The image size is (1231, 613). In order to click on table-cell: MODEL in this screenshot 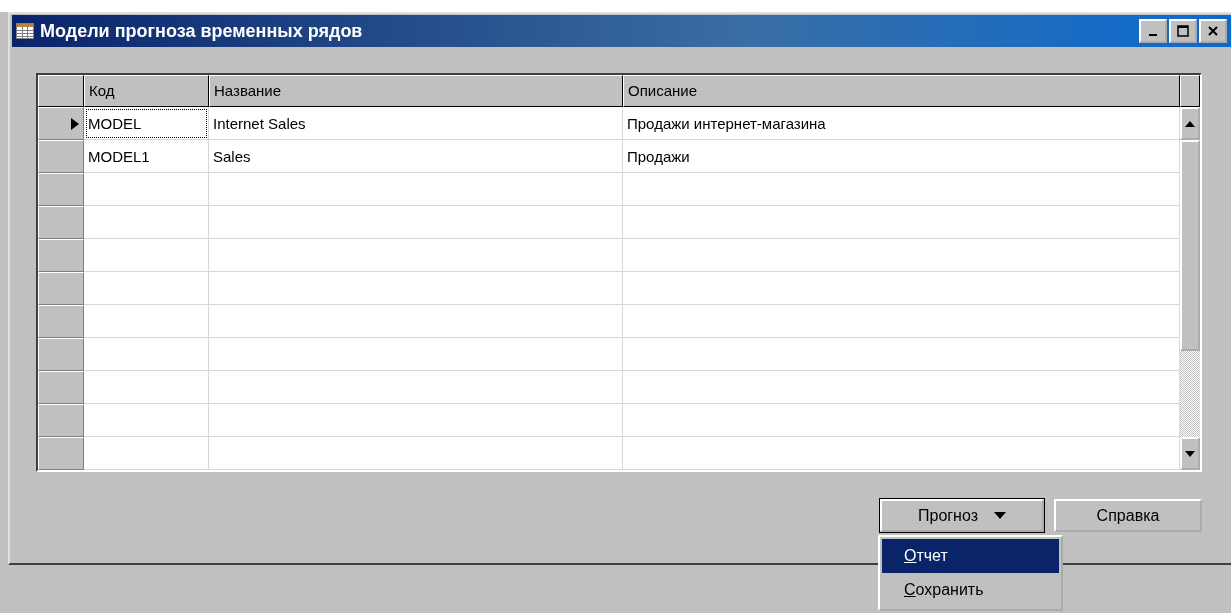, I will do `click(146, 123)`.